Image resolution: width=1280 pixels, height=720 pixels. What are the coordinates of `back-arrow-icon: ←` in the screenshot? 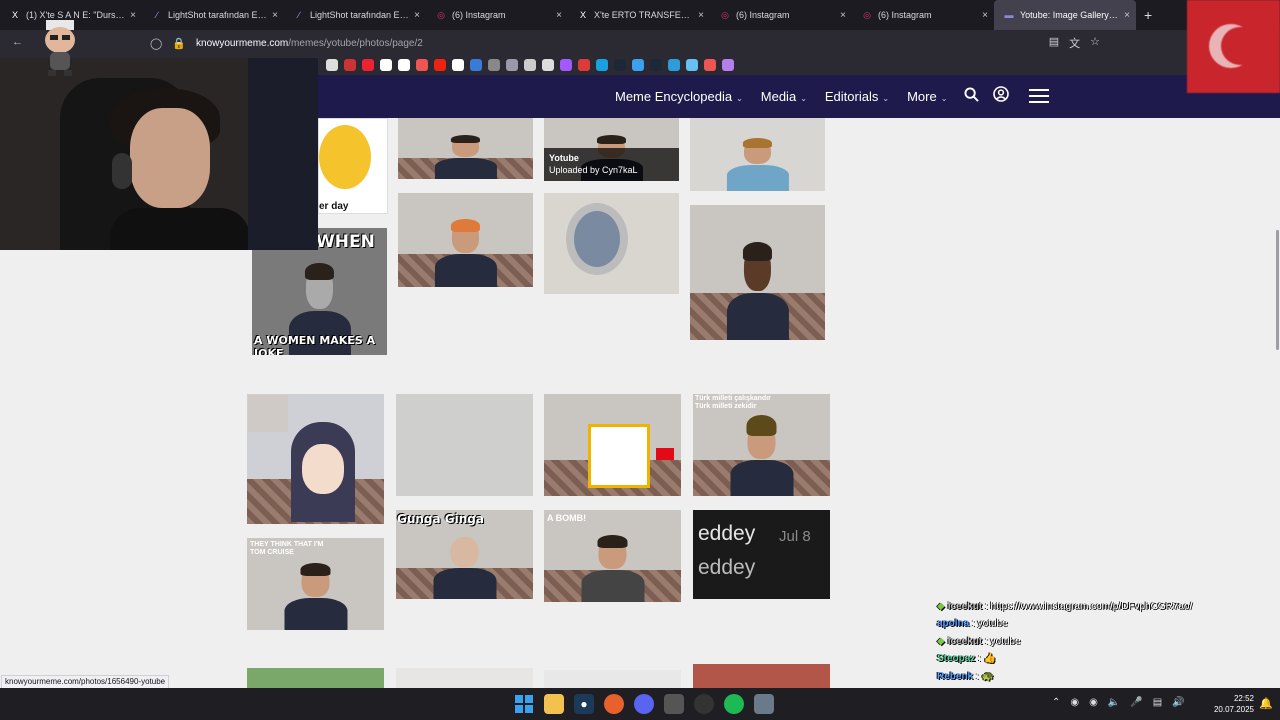 It's located at (17, 42).